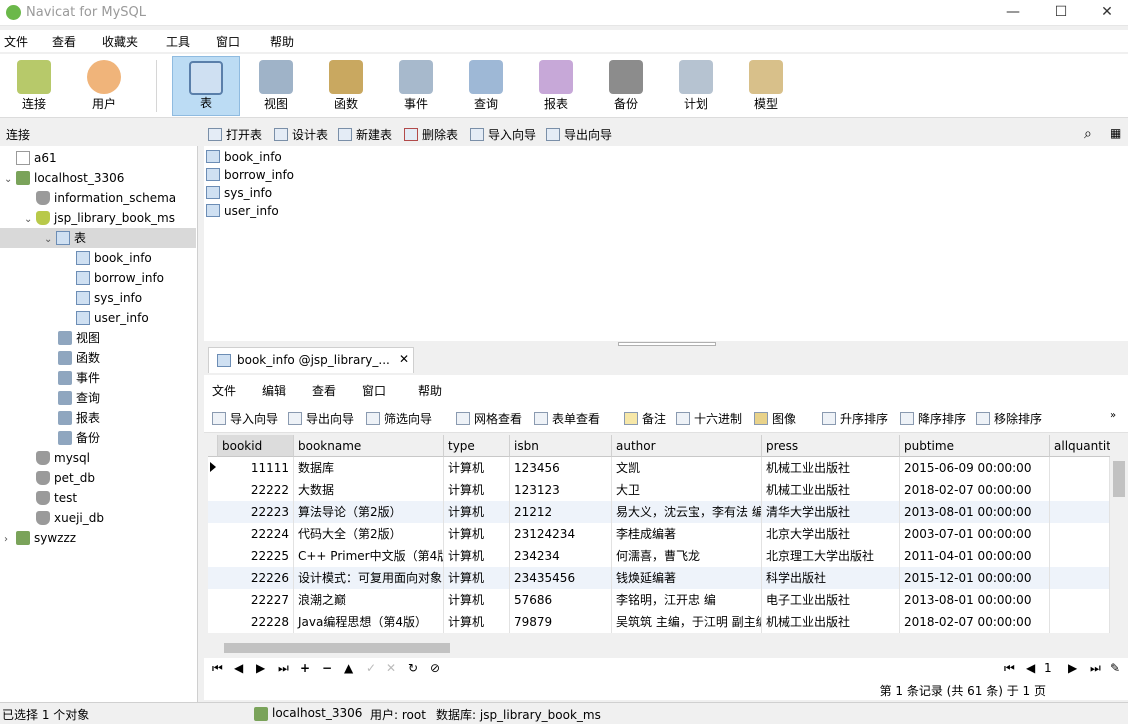 The height and width of the screenshot is (724, 1128). I want to click on remove-sort-button: 移除排序, so click(1009, 418).